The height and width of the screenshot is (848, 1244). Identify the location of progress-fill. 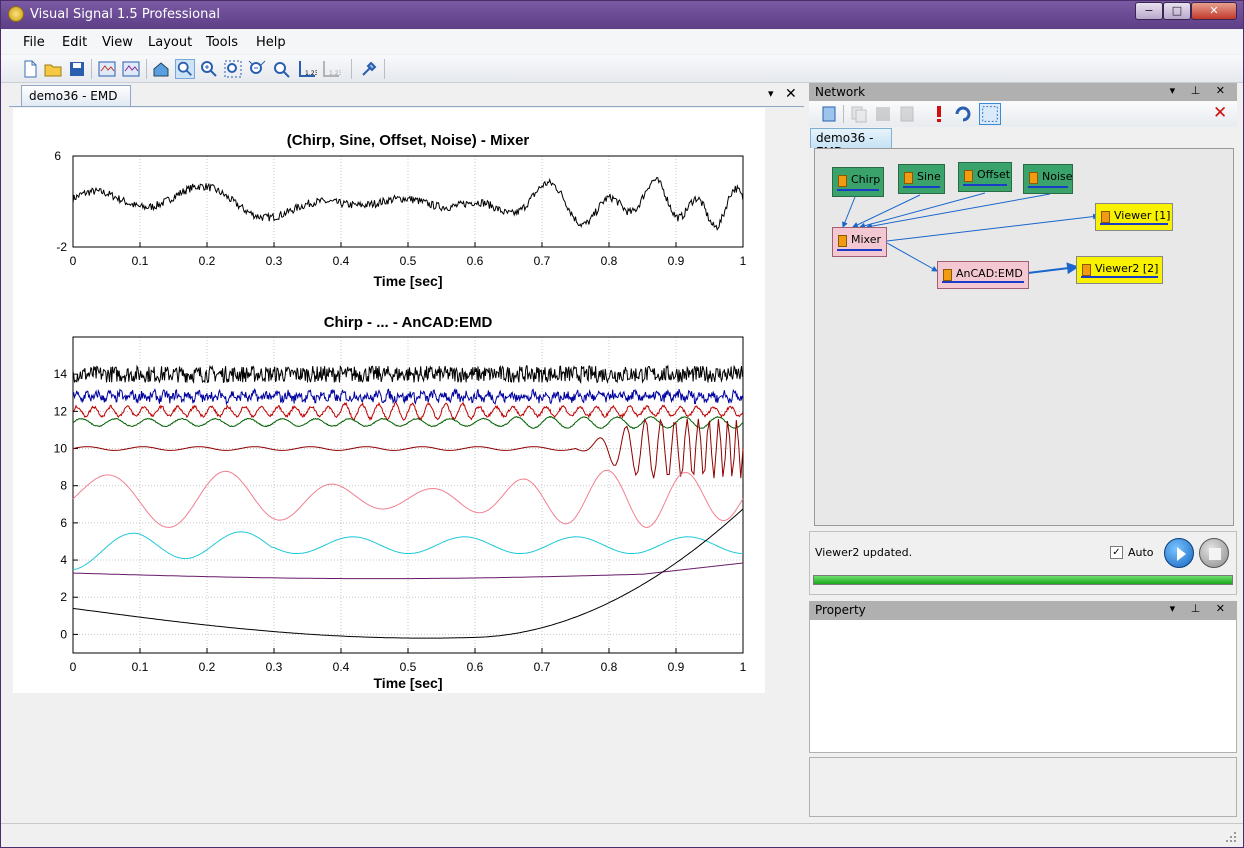
(1023, 580).